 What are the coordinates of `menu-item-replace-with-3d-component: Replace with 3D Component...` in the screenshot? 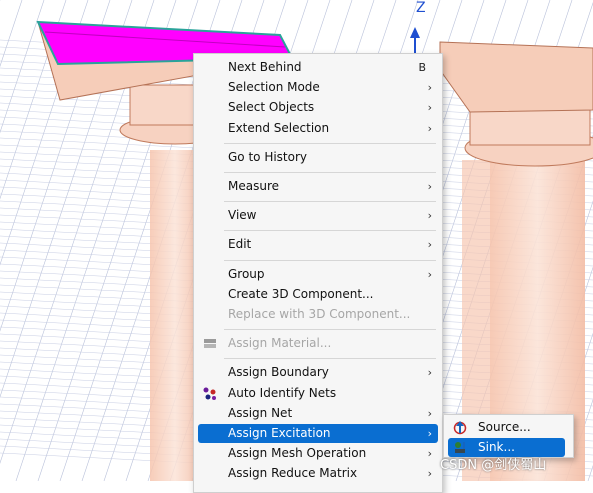 It's located at (318, 314).